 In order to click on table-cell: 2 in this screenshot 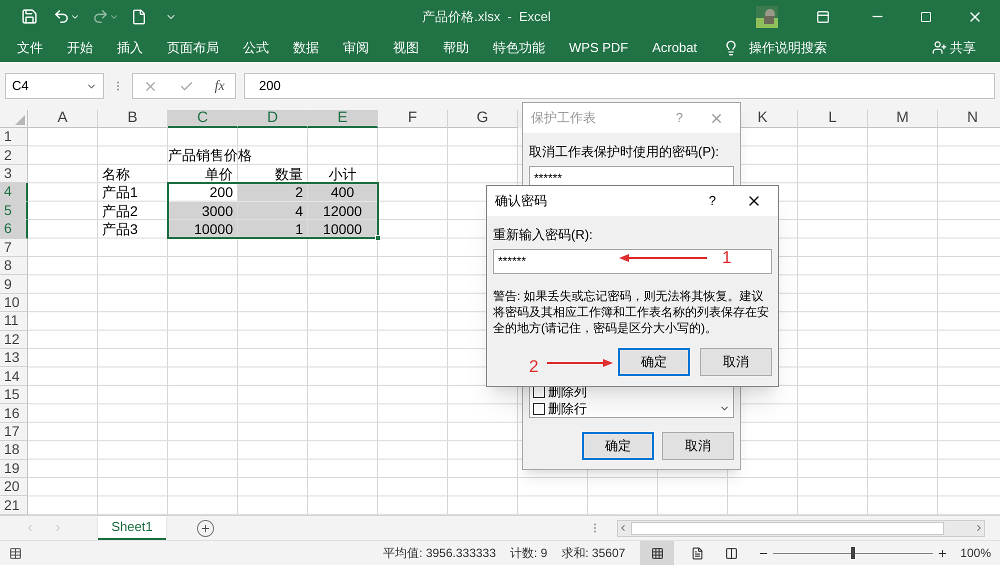, I will do `click(272, 192)`.